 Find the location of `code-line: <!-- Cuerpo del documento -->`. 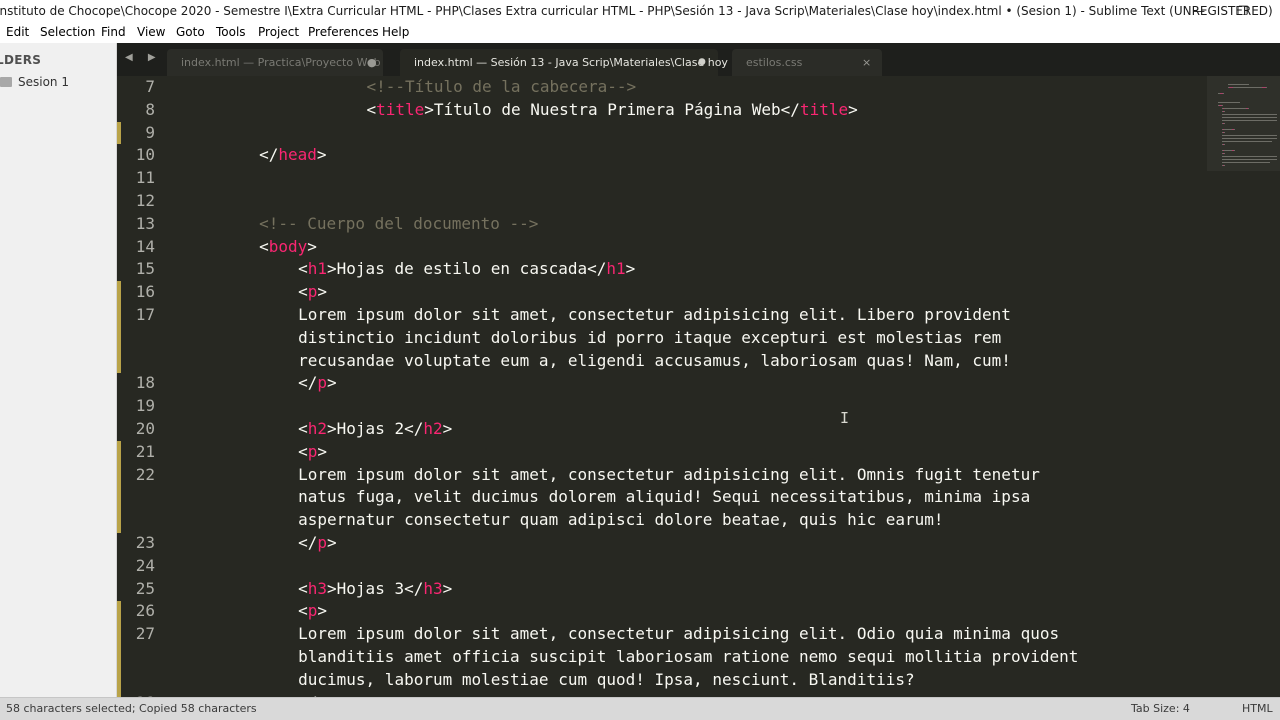

code-line: <!-- Cuerpo del documento --> is located at coordinates (398, 224).